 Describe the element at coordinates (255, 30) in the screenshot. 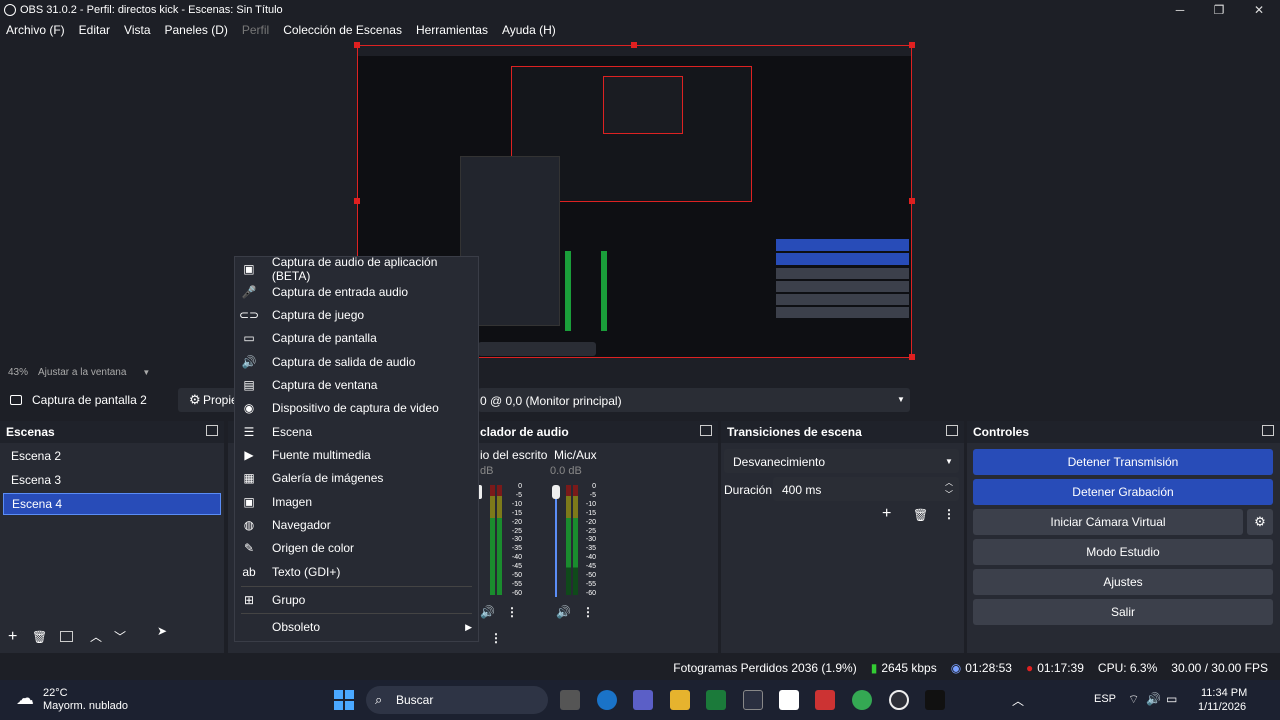

I see `menu-perfil: Perfil` at that location.